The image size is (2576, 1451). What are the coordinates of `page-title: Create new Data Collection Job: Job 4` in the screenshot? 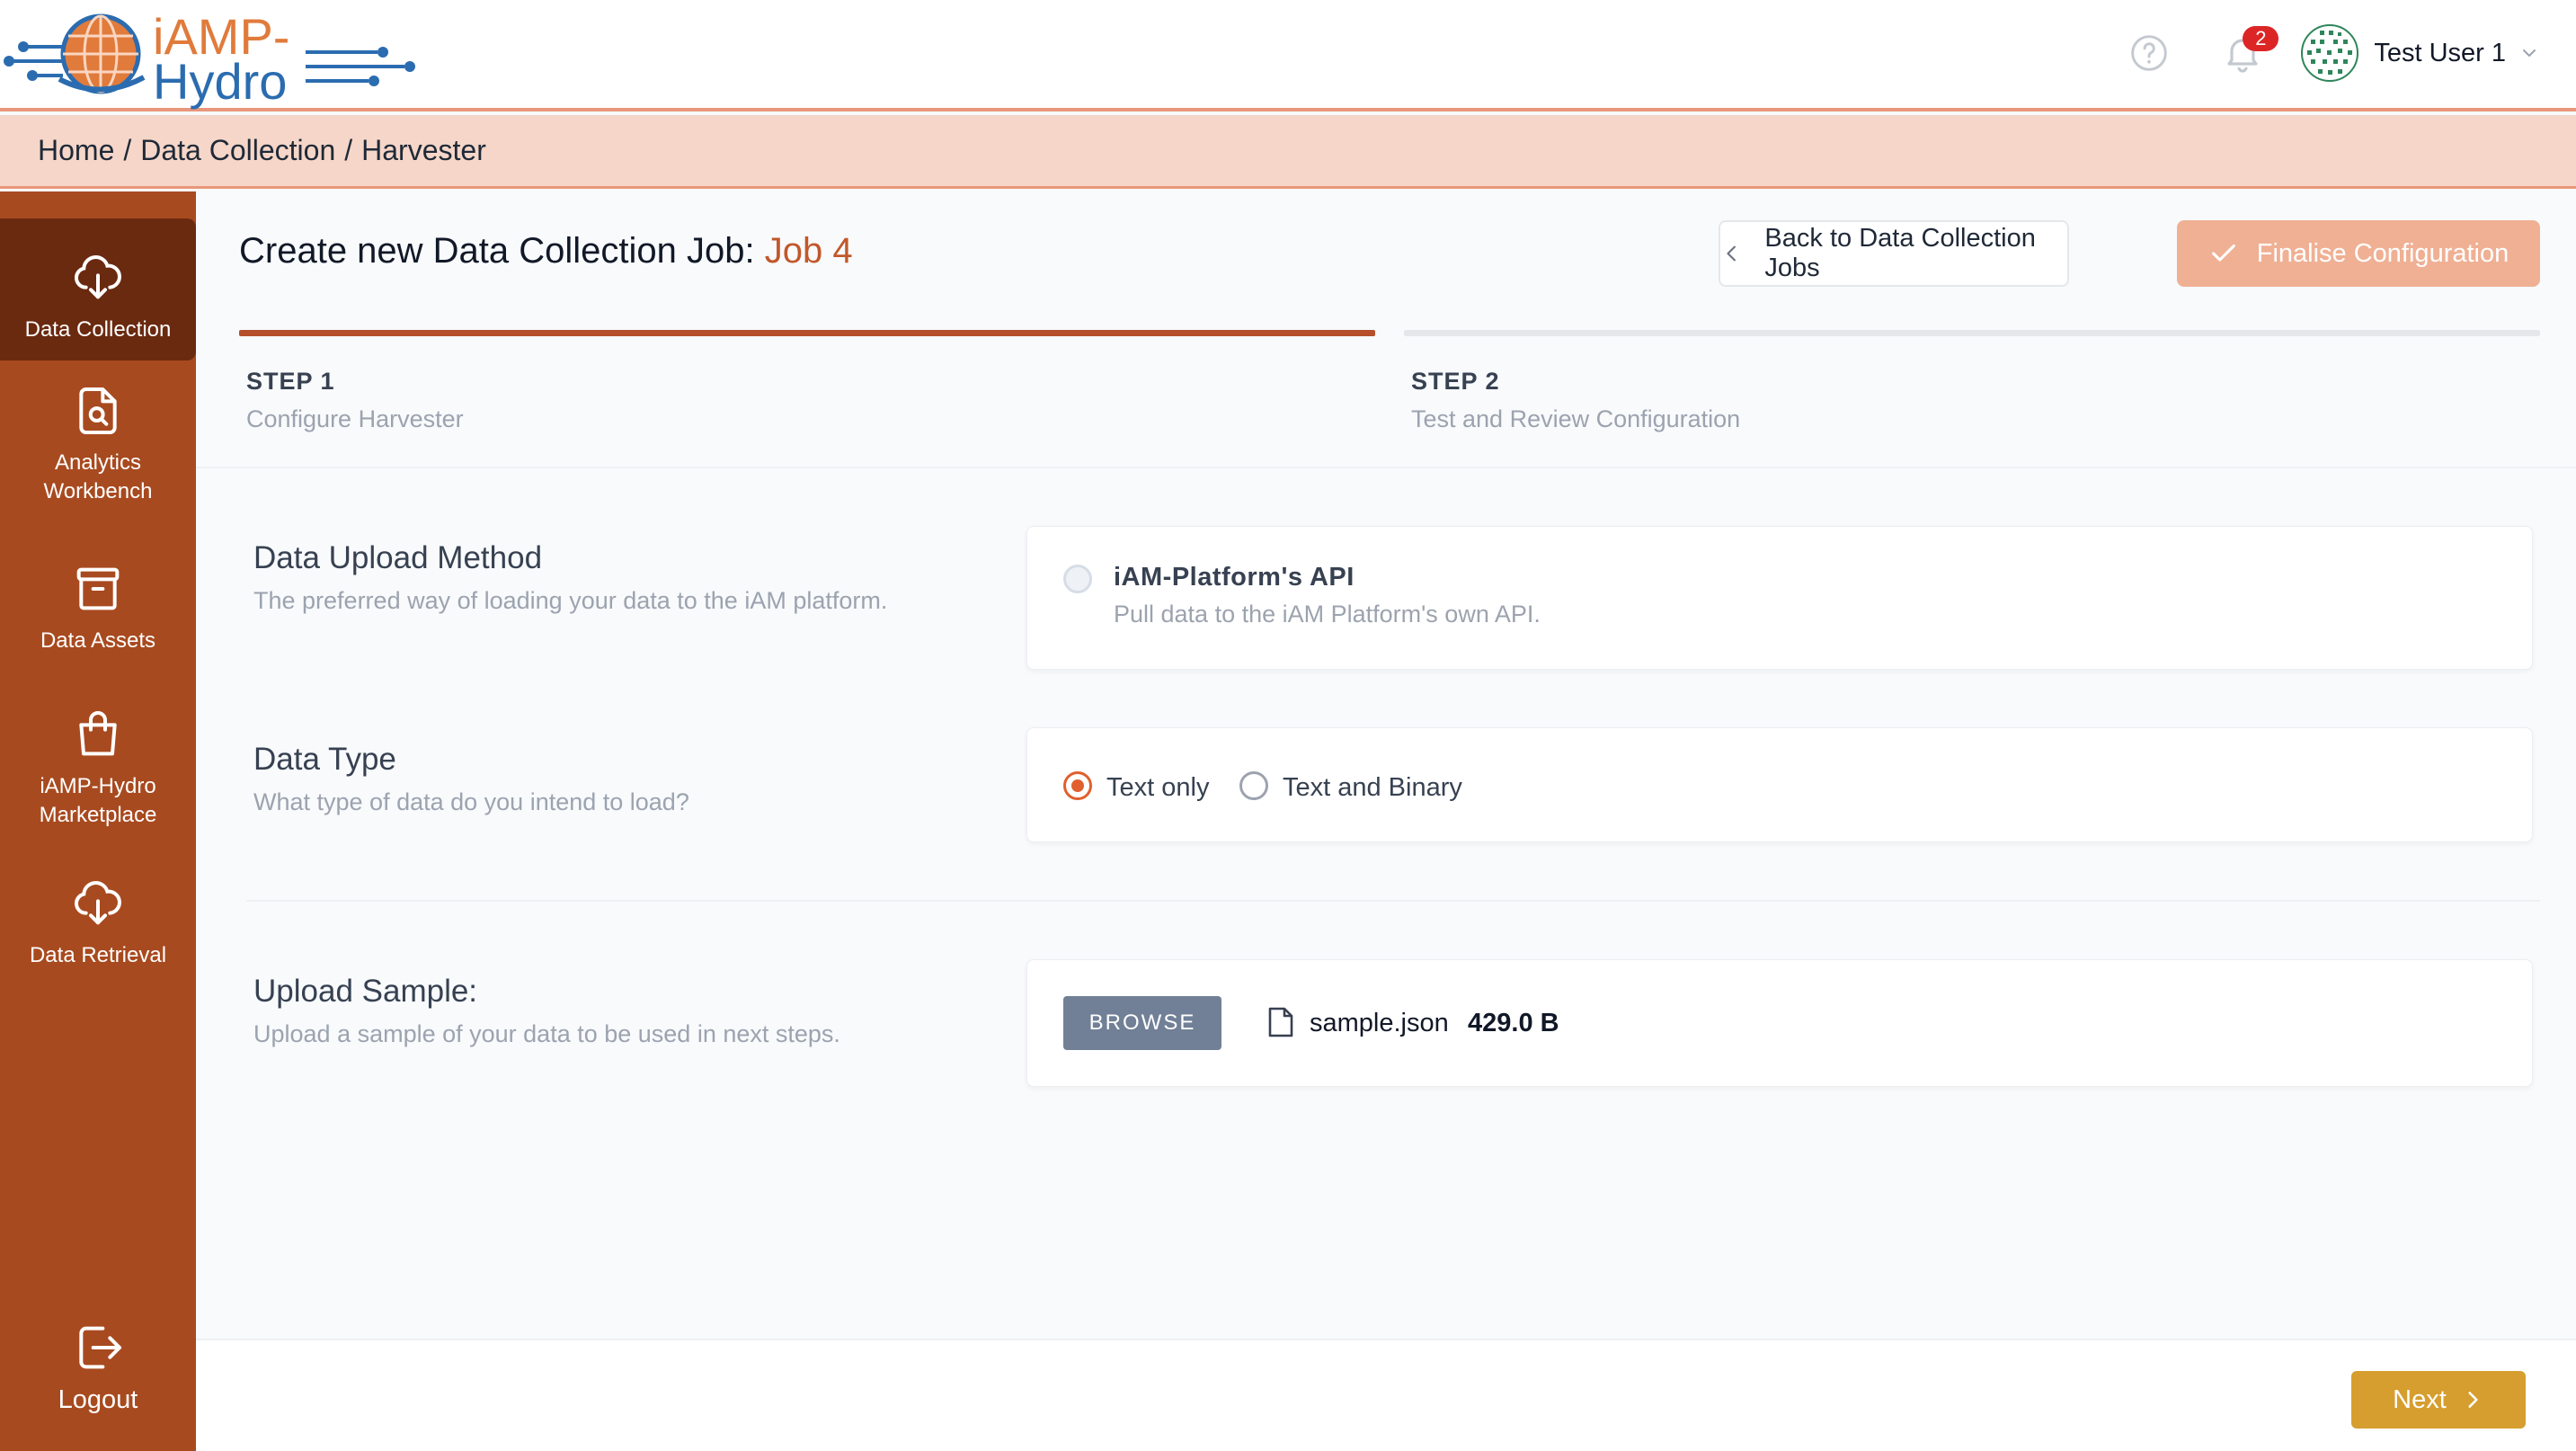 It's located at (546, 251).